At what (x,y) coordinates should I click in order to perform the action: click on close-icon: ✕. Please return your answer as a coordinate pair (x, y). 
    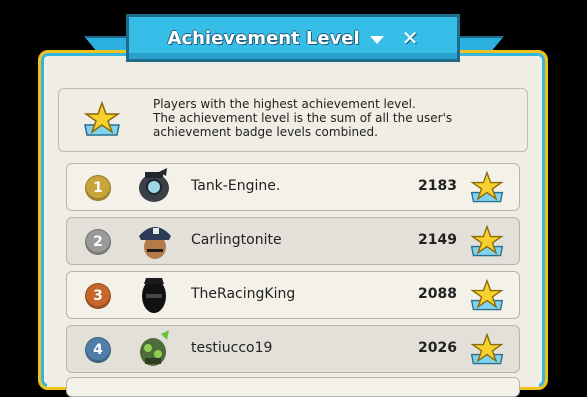
    Looking at the image, I should click on (410, 38).